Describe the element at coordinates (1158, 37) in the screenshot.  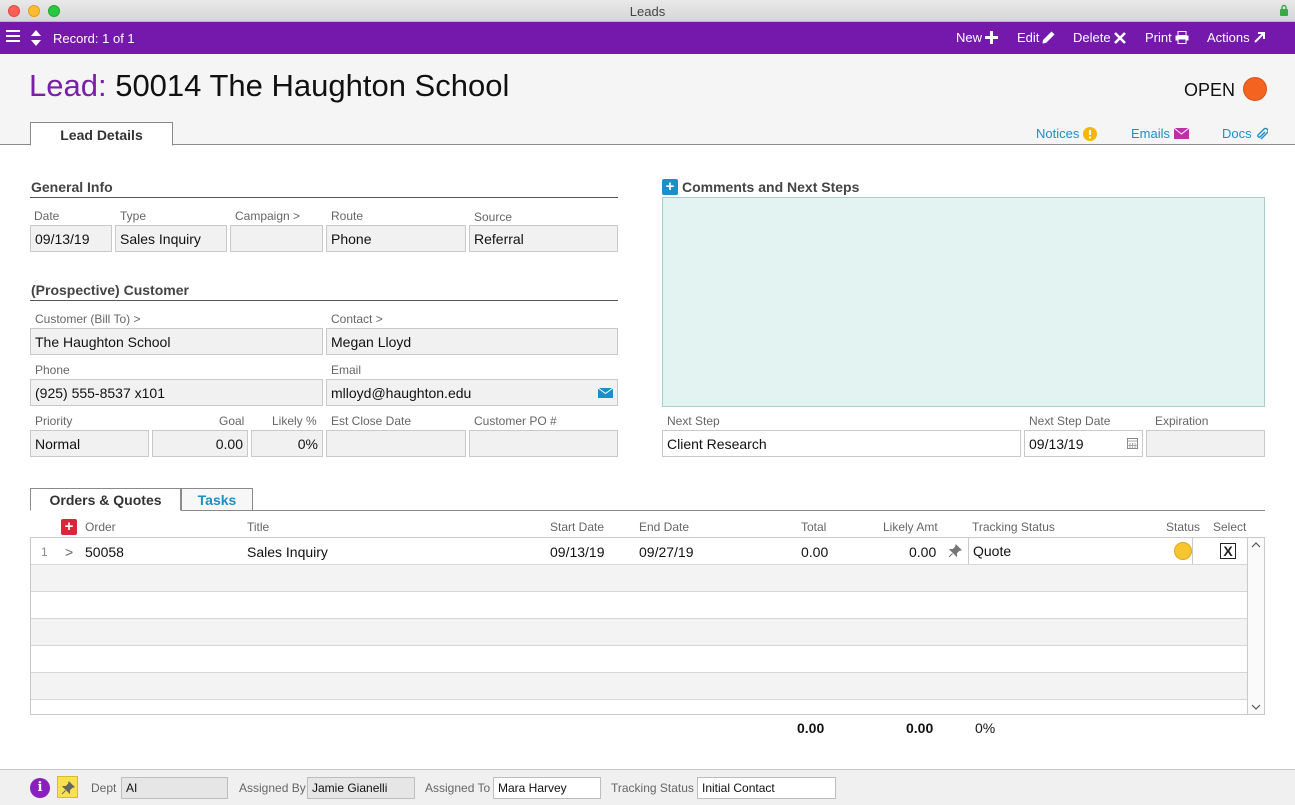
I see `print-label: Print` at that location.